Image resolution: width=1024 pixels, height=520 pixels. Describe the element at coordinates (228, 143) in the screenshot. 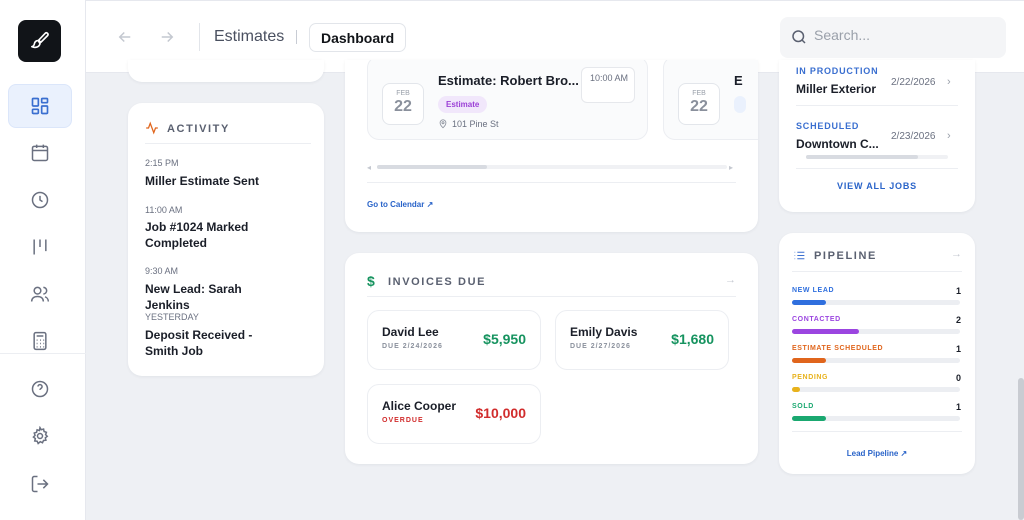

I see `activity-divider` at that location.